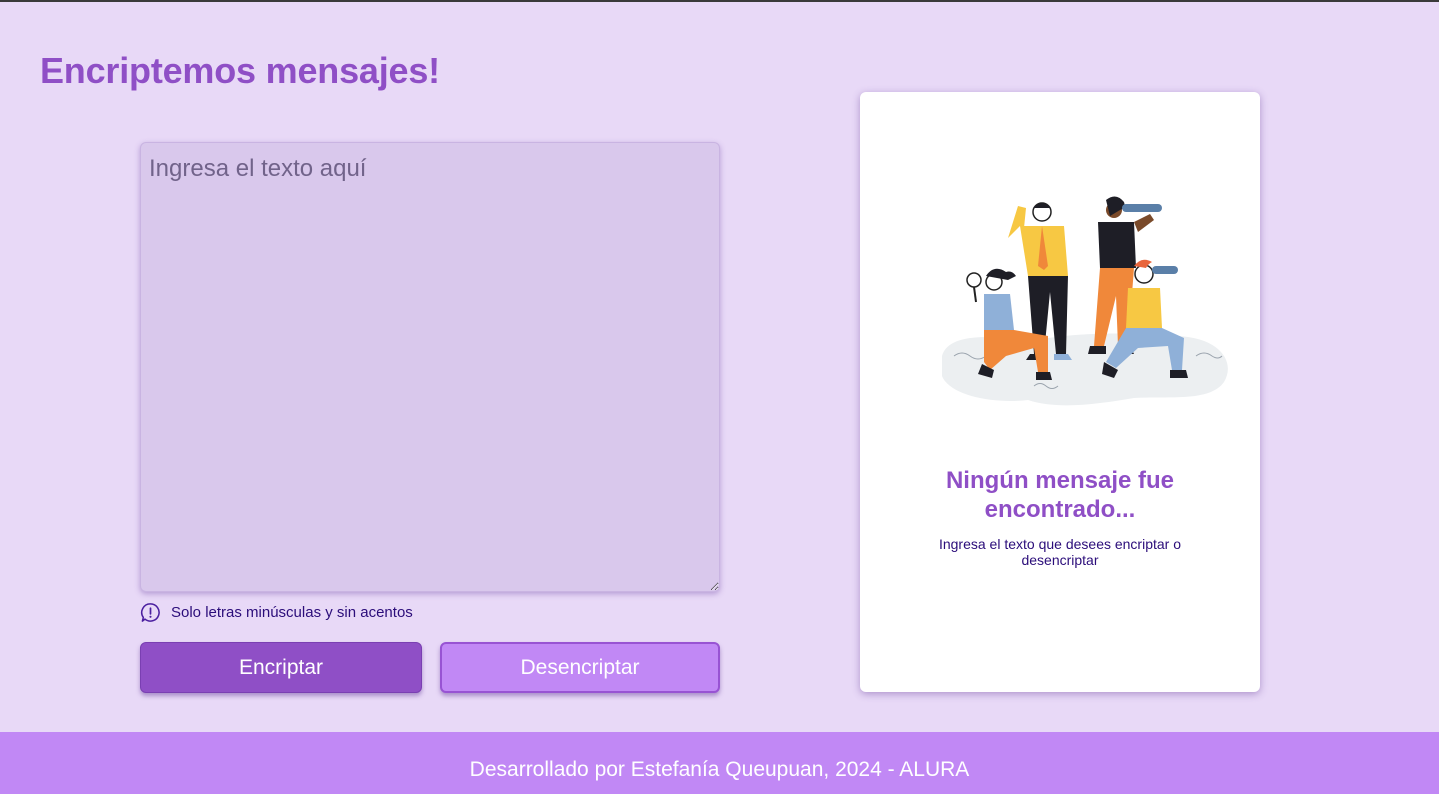  I want to click on people-searching-illustration, so click(1085, 301).